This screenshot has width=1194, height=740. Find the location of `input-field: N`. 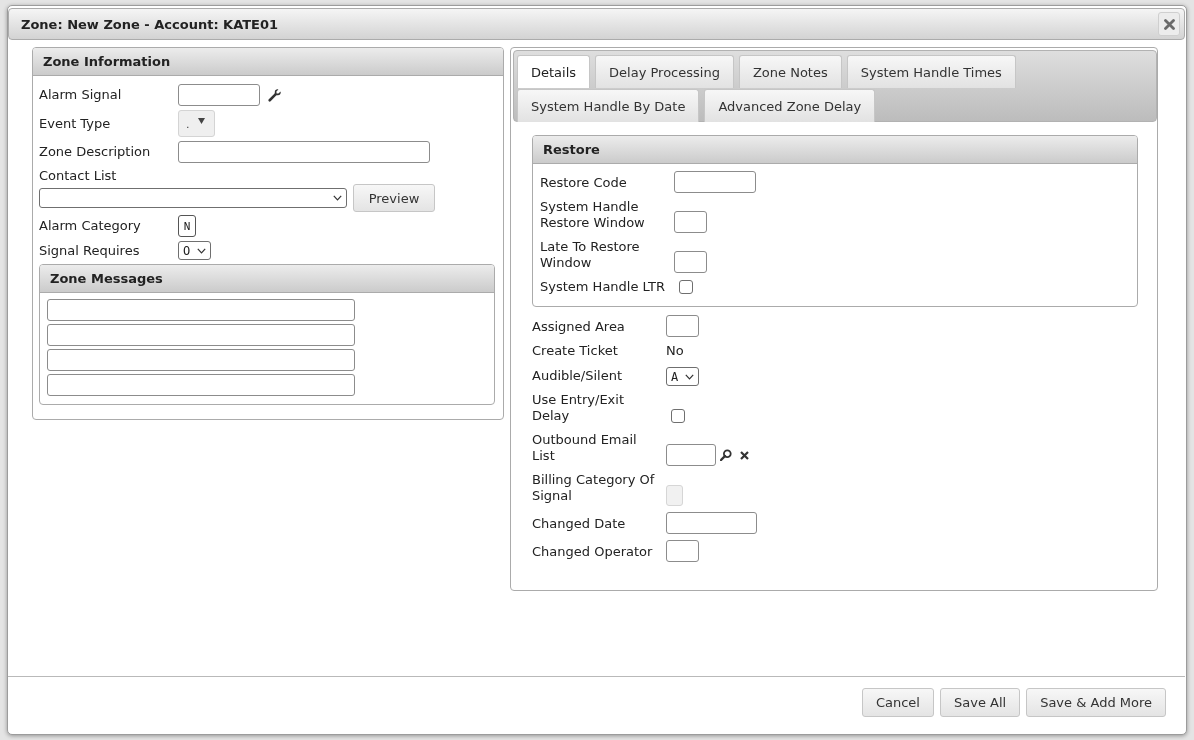

input-field: N is located at coordinates (187, 226).